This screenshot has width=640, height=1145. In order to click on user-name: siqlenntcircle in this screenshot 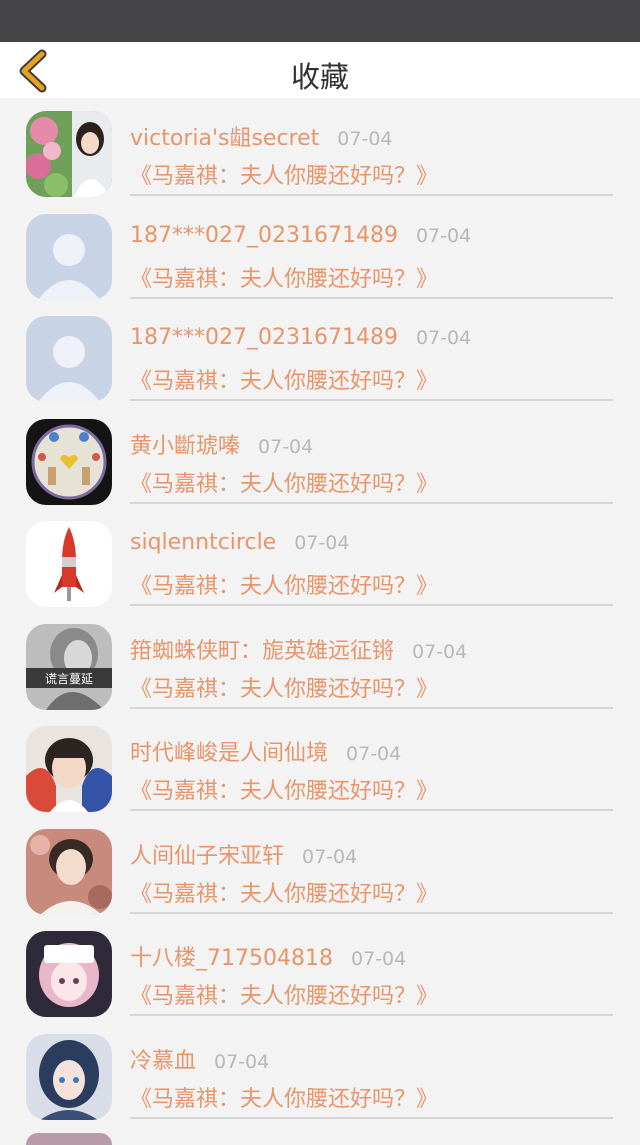, I will do `click(203, 542)`.